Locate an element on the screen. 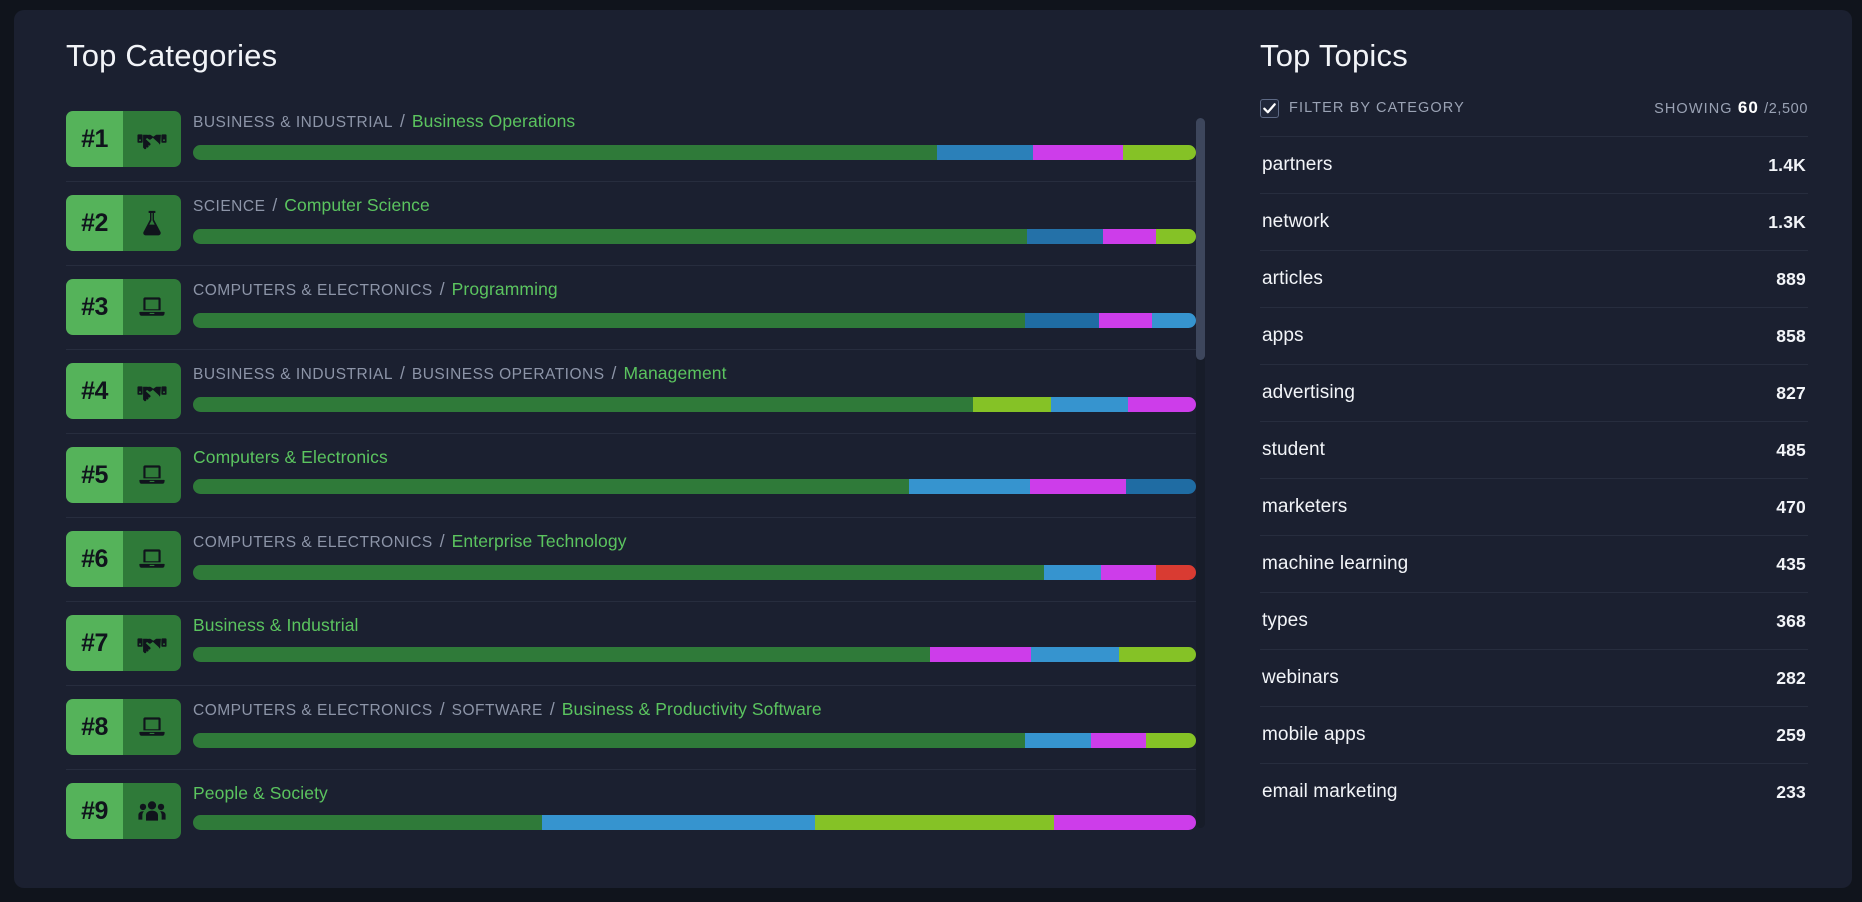  category-row: #7 Business & Industrial is located at coordinates (631, 644).